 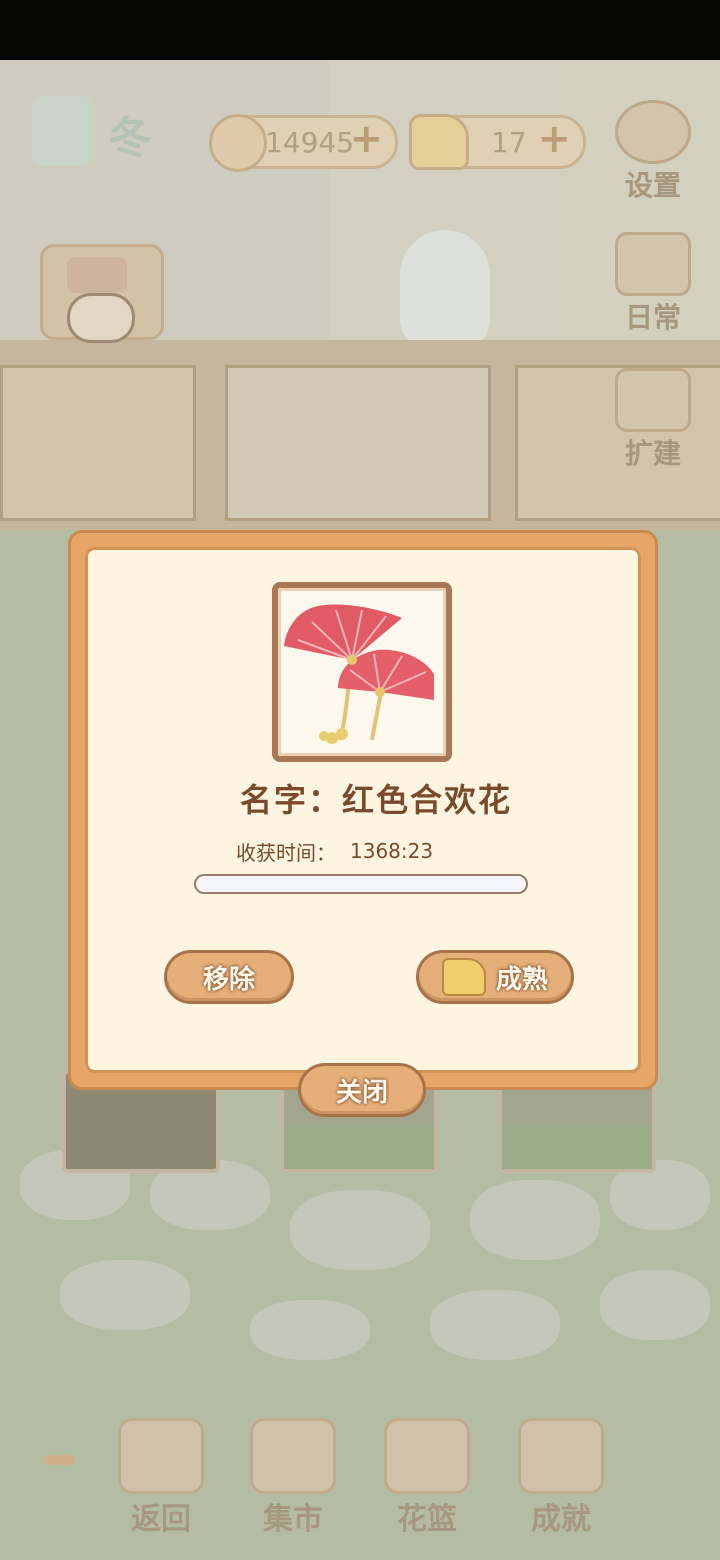 What do you see at coordinates (228, 979) in the screenshot?
I see `remove-label: 移除` at bounding box center [228, 979].